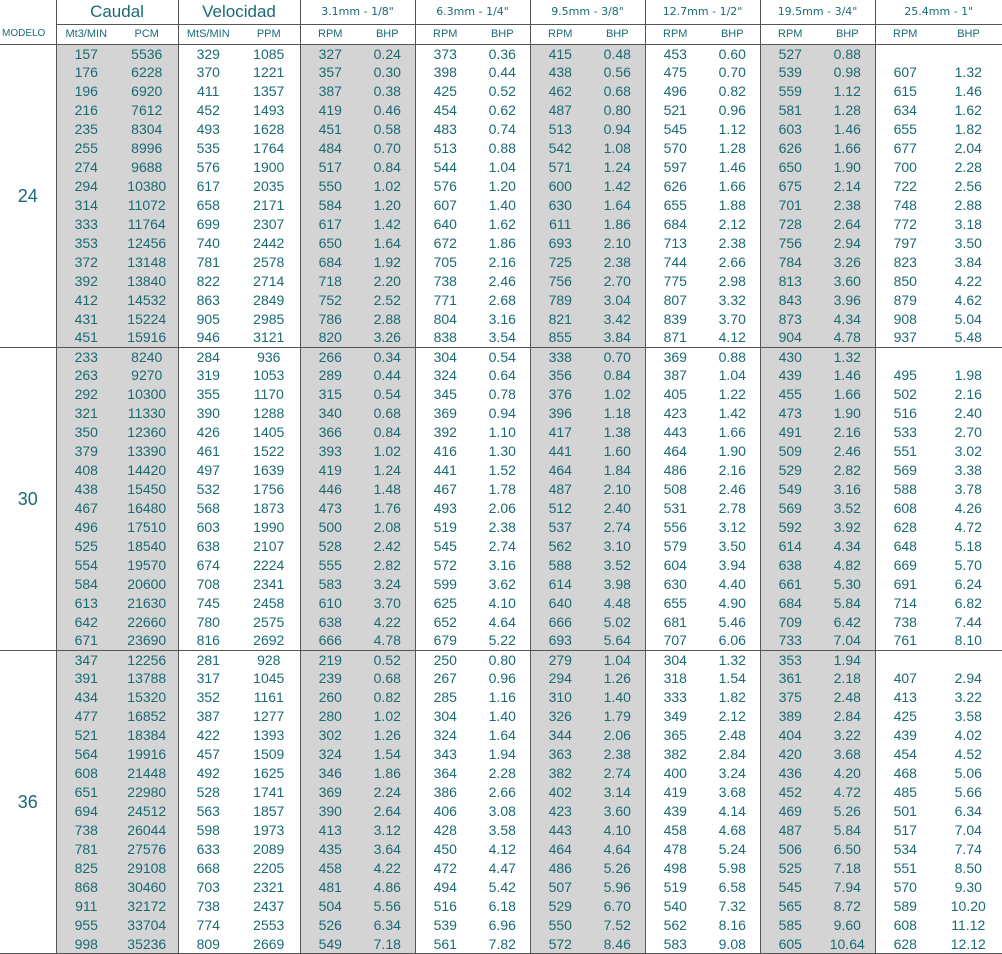 This screenshot has height=954, width=1002. What do you see at coordinates (85, 356) in the screenshot?
I see `cell-mt3-min: 233` at bounding box center [85, 356].